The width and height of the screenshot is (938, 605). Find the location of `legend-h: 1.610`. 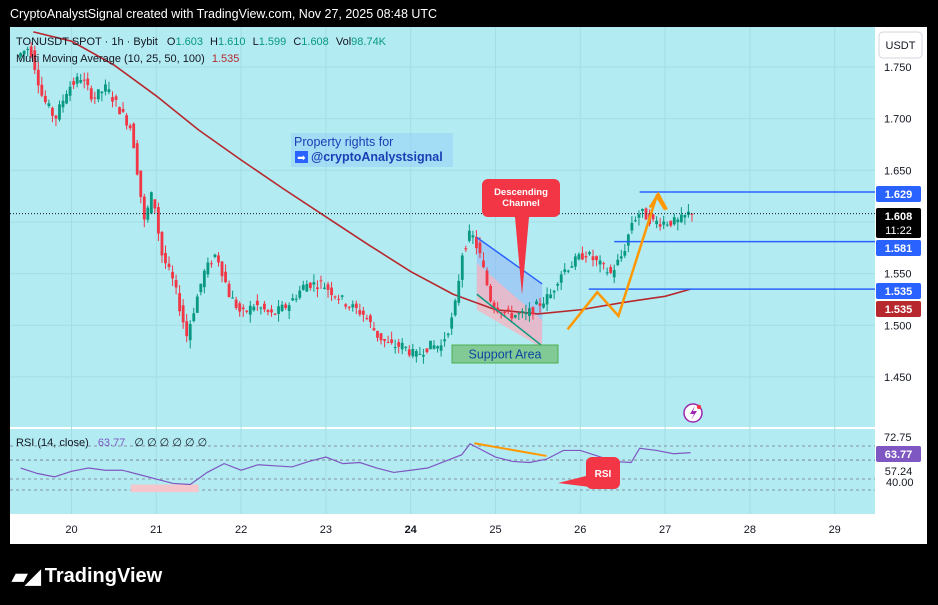

legend-h: 1.610 is located at coordinates (232, 42).